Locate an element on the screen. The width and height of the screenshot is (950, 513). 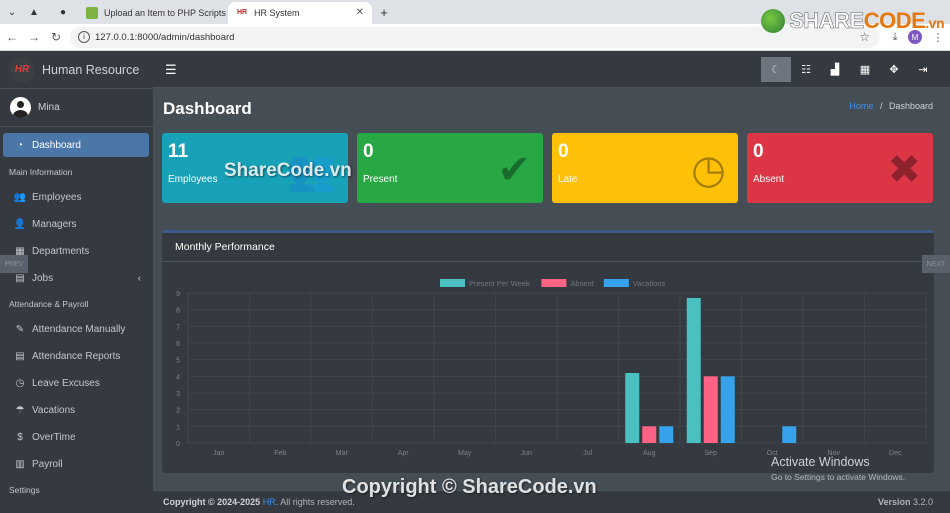
sidebar-item-dashboard: ◔ Dashboard is located at coordinates (76, 145).